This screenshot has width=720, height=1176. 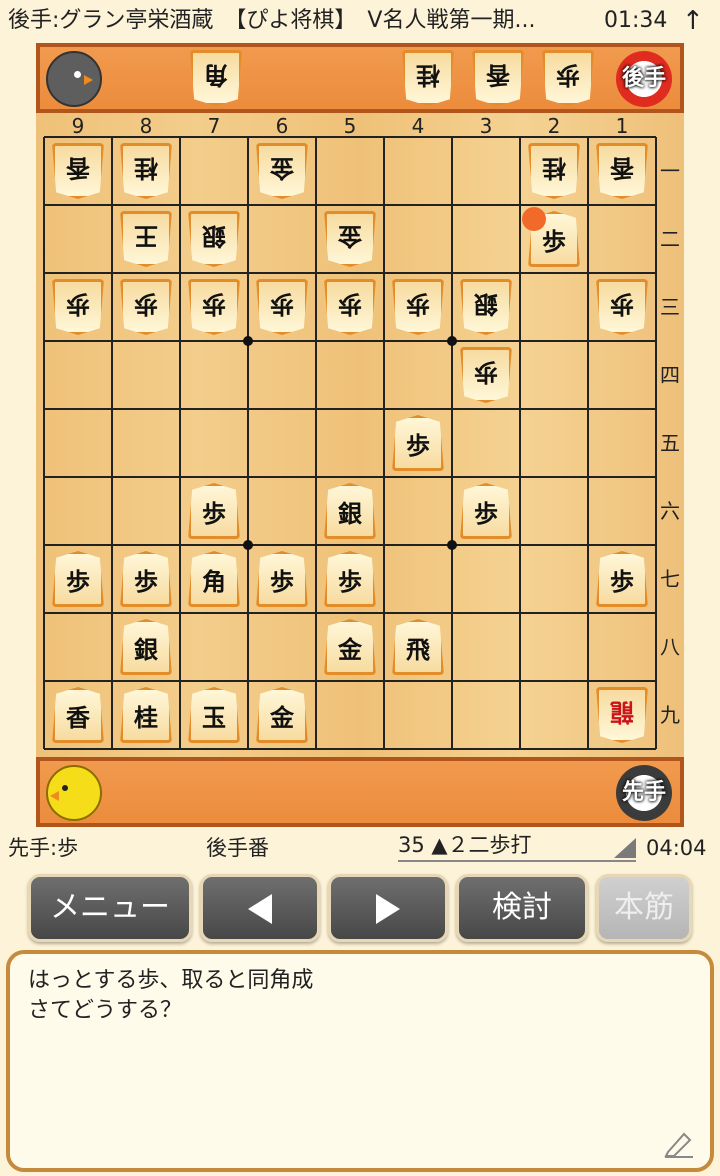 I want to click on sente-piece: 香, so click(x=78, y=715).